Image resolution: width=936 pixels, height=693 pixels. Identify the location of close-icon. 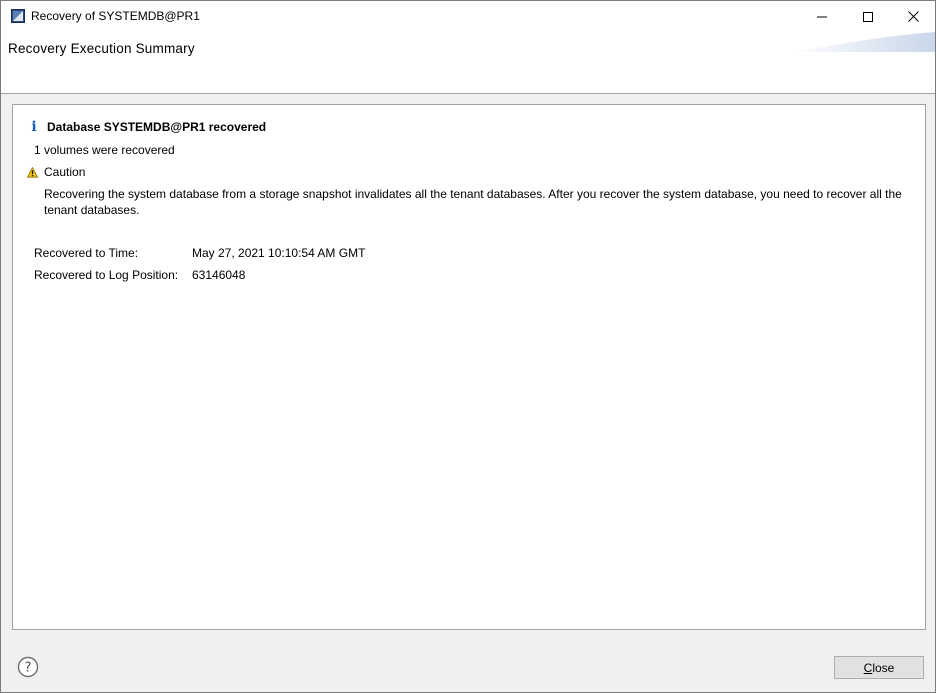
(913, 16).